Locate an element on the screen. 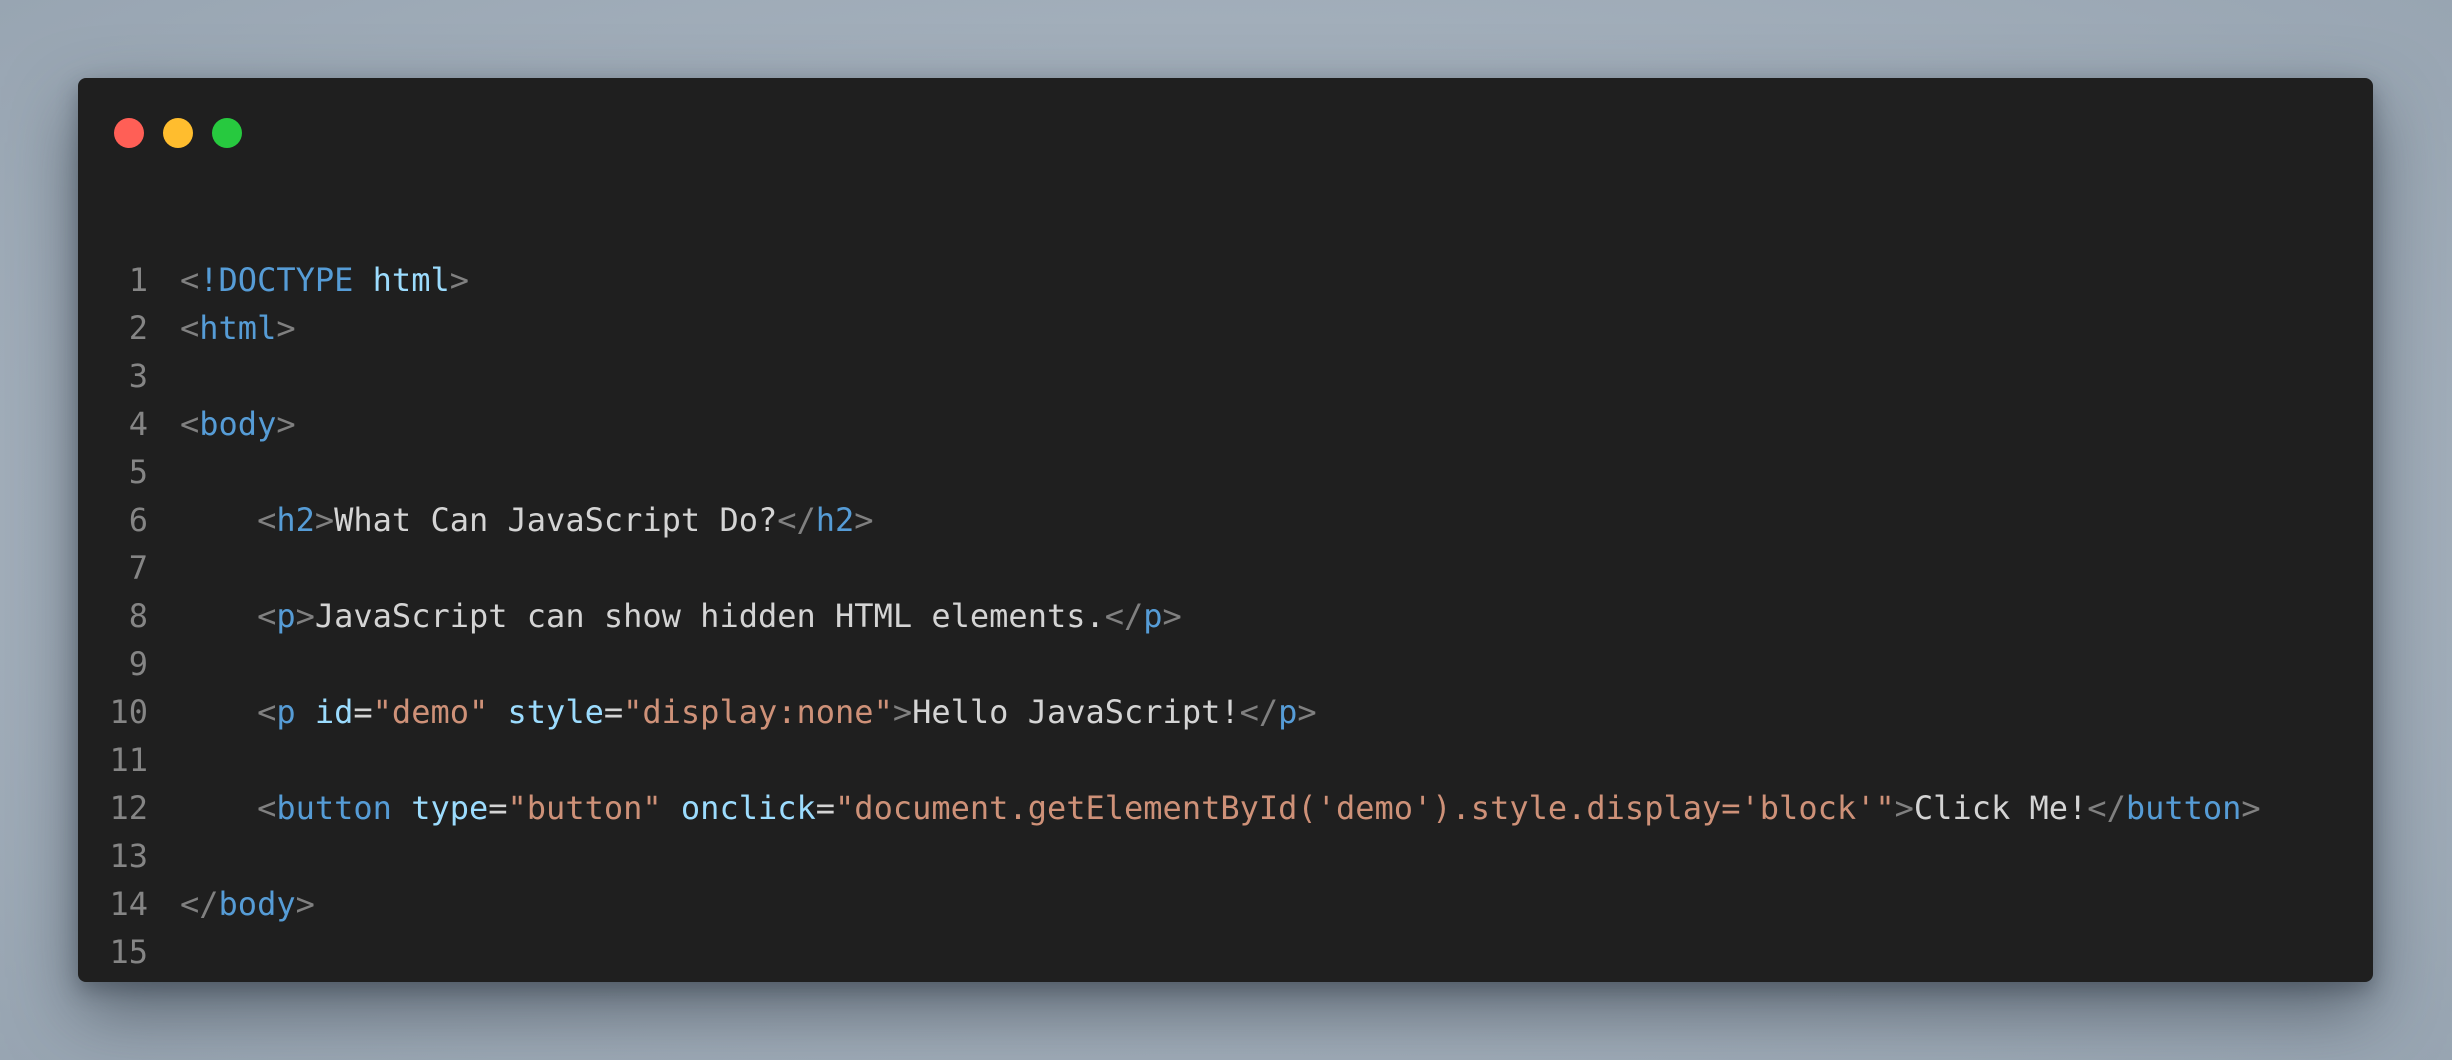 The height and width of the screenshot is (1060, 2452). code-line: 11 is located at coordinates (1169, 760).